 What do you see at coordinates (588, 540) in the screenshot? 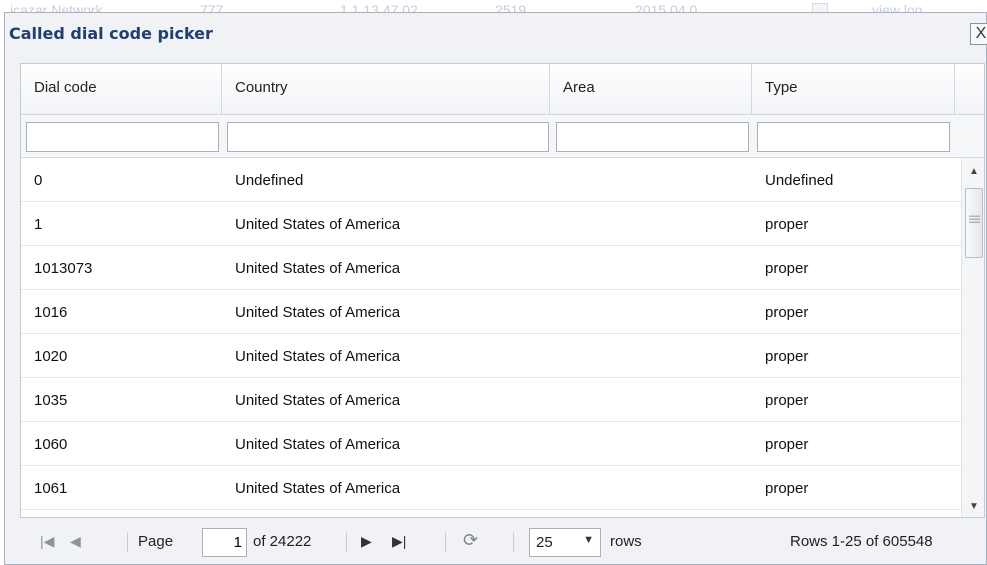
I see `chevron-down-icon: ▼` at bounding box center [588, 540].